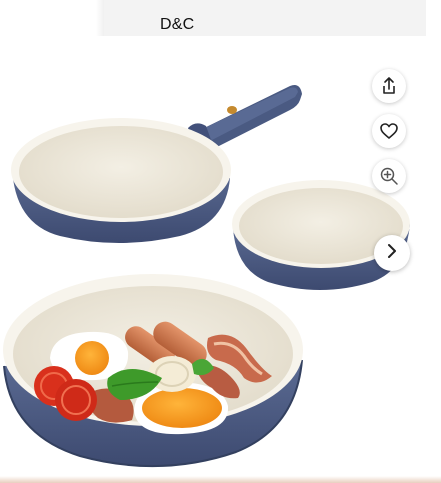 The image size is (441, 483). I want to click on chevron-right-icon, so click(392, 253).